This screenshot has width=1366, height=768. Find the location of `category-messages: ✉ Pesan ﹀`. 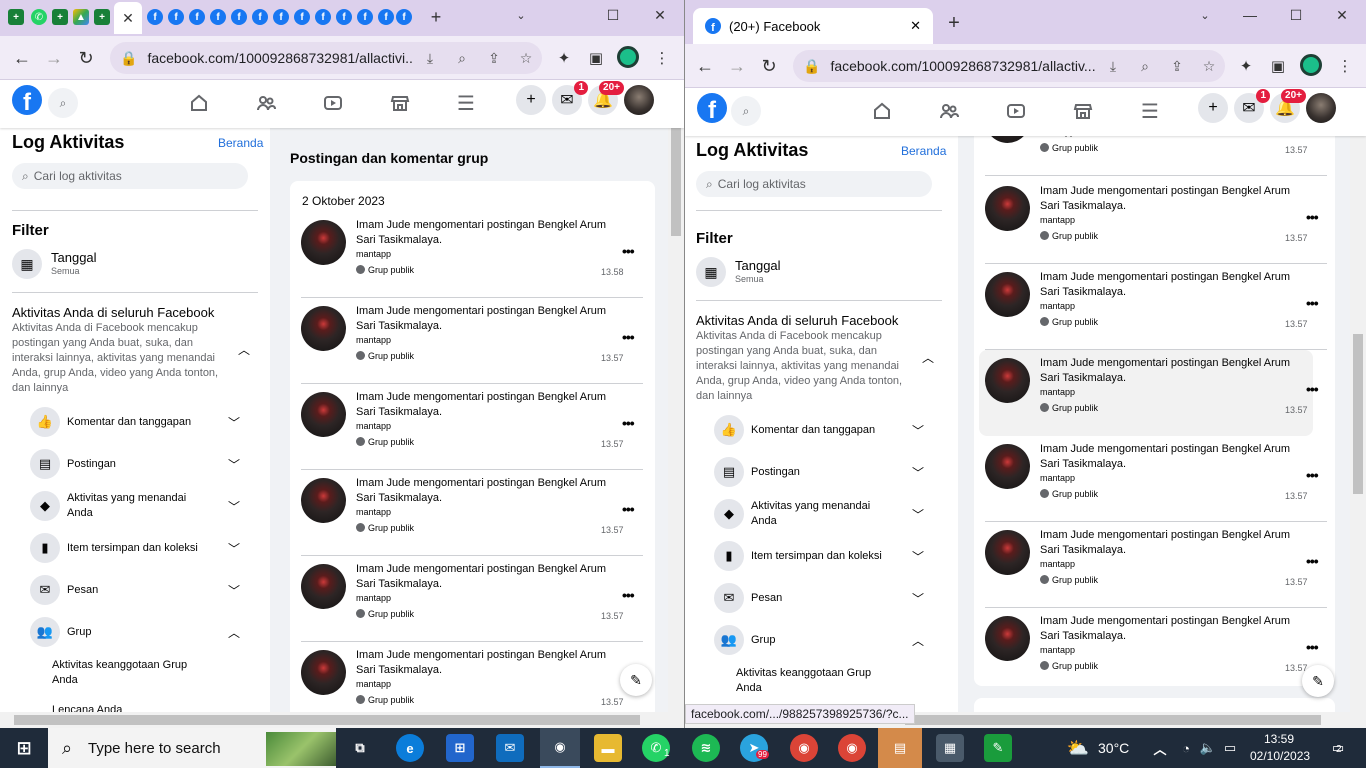

category-messages: ✉ Pesan ﹀ is located at coordinates (819, 598).